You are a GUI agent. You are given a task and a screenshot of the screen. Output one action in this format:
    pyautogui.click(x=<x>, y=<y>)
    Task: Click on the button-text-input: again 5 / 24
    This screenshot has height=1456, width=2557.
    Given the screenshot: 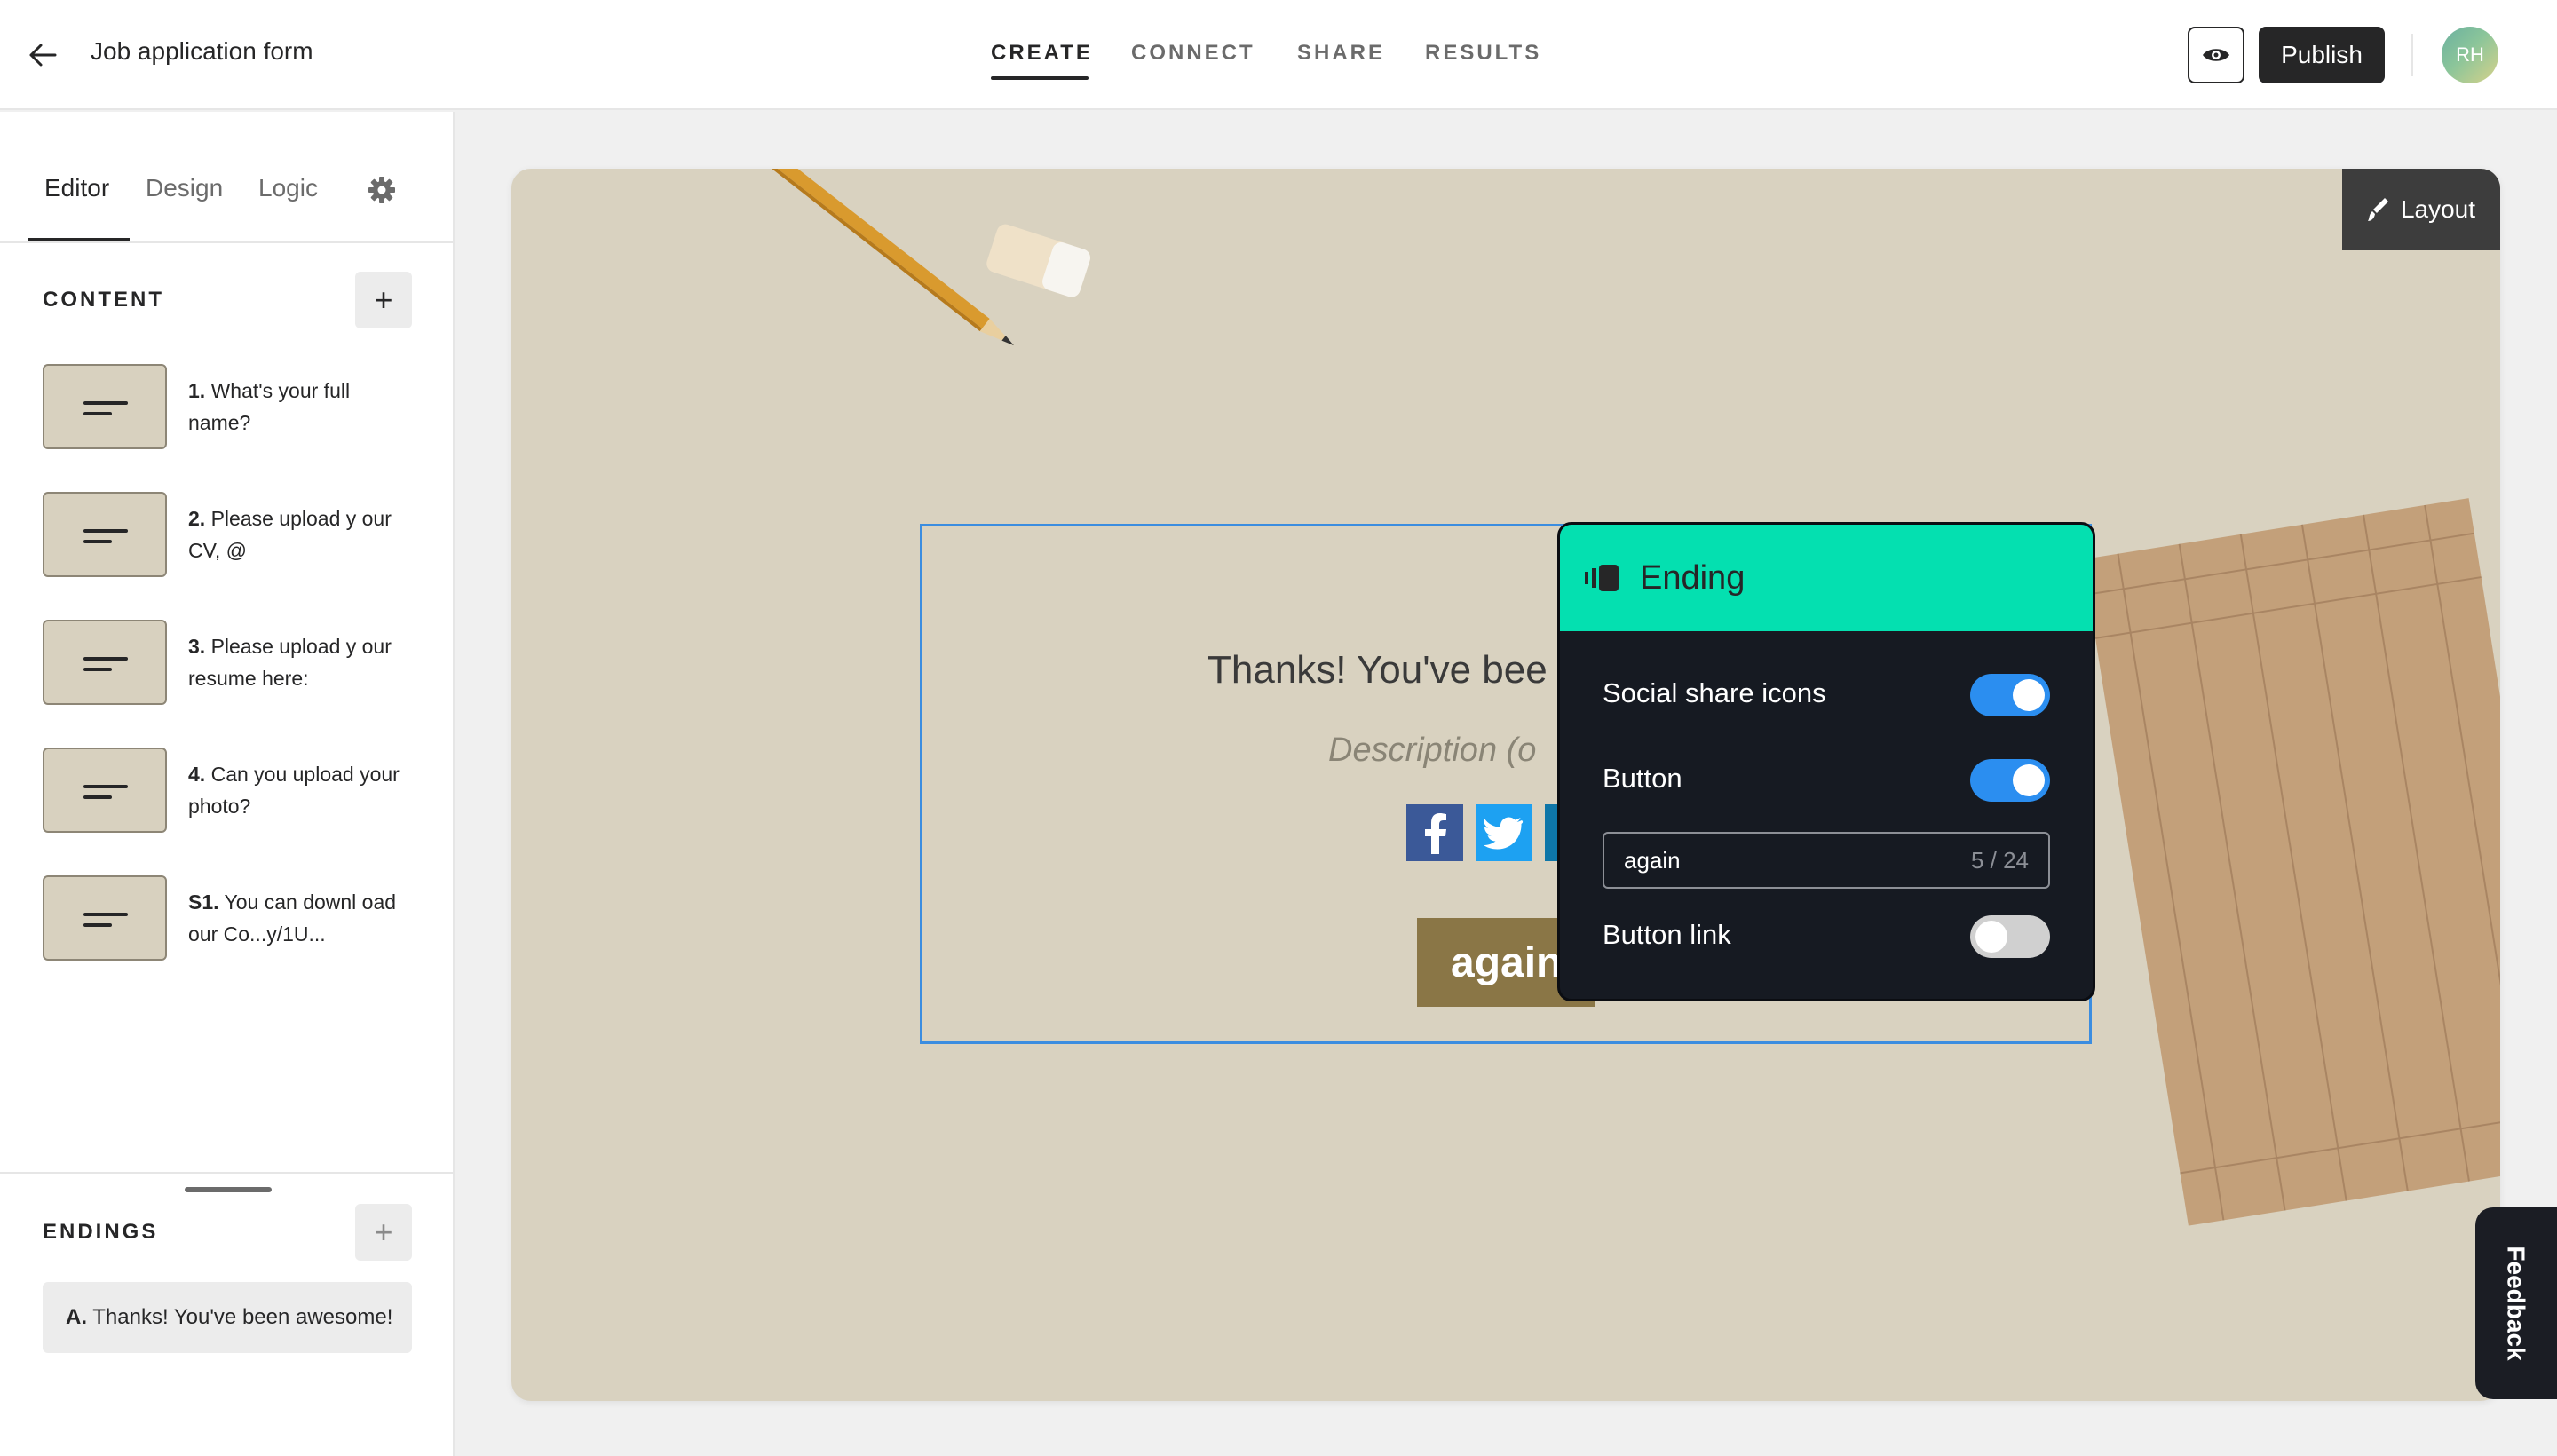 What is the action you would take?
    pyautogui.click(x=1826, y=860)
    